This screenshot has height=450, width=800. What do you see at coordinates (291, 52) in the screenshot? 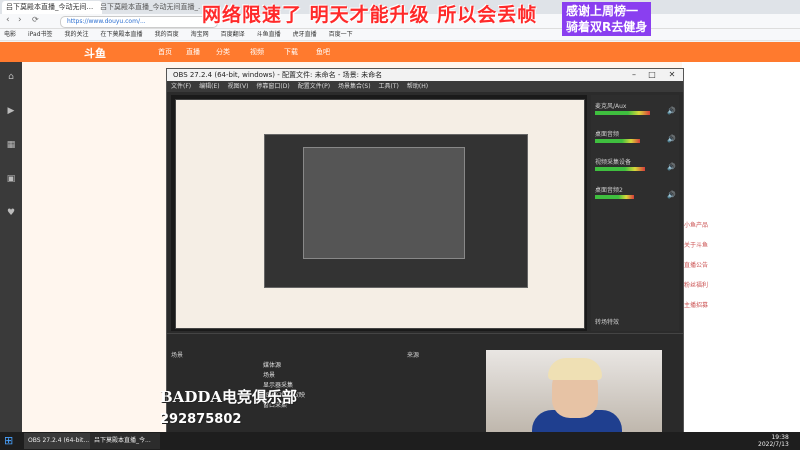
I see `nav-item: 下载` at bounding box center [291, 52].